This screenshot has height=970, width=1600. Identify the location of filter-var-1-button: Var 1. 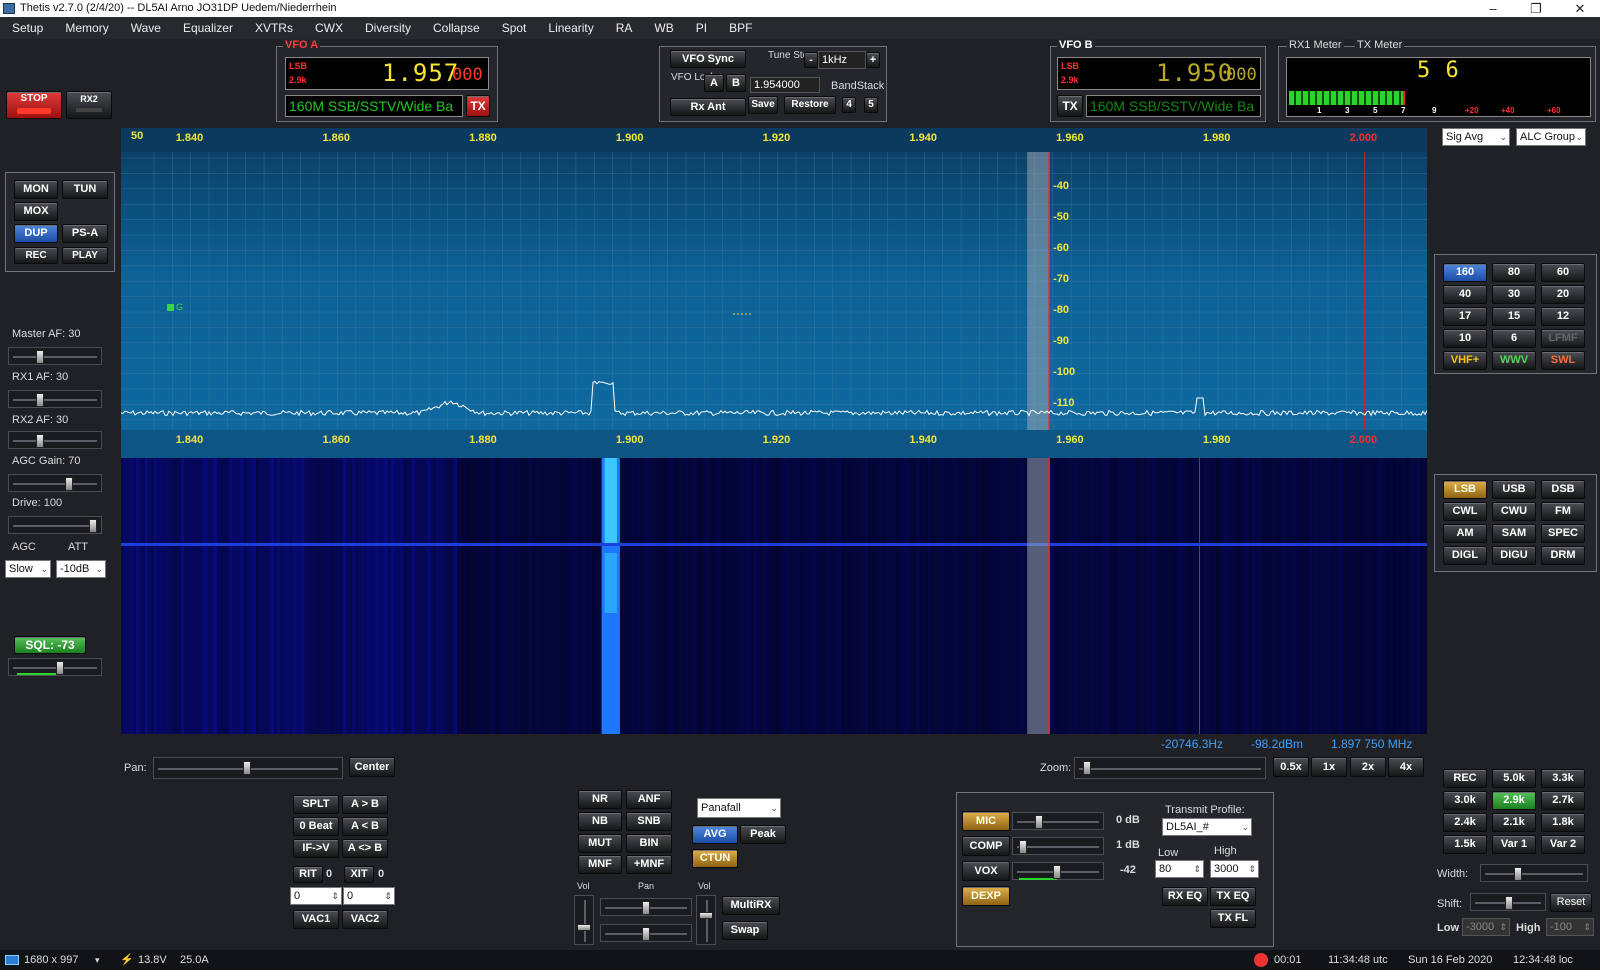
(1514, 844).